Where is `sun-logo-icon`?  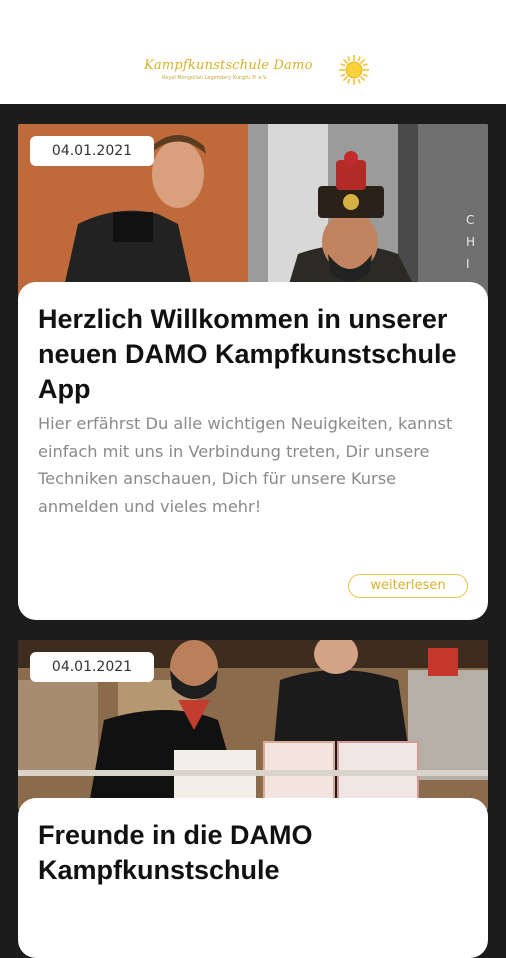
sun-logo-icon is located at coordinates (354, 70).